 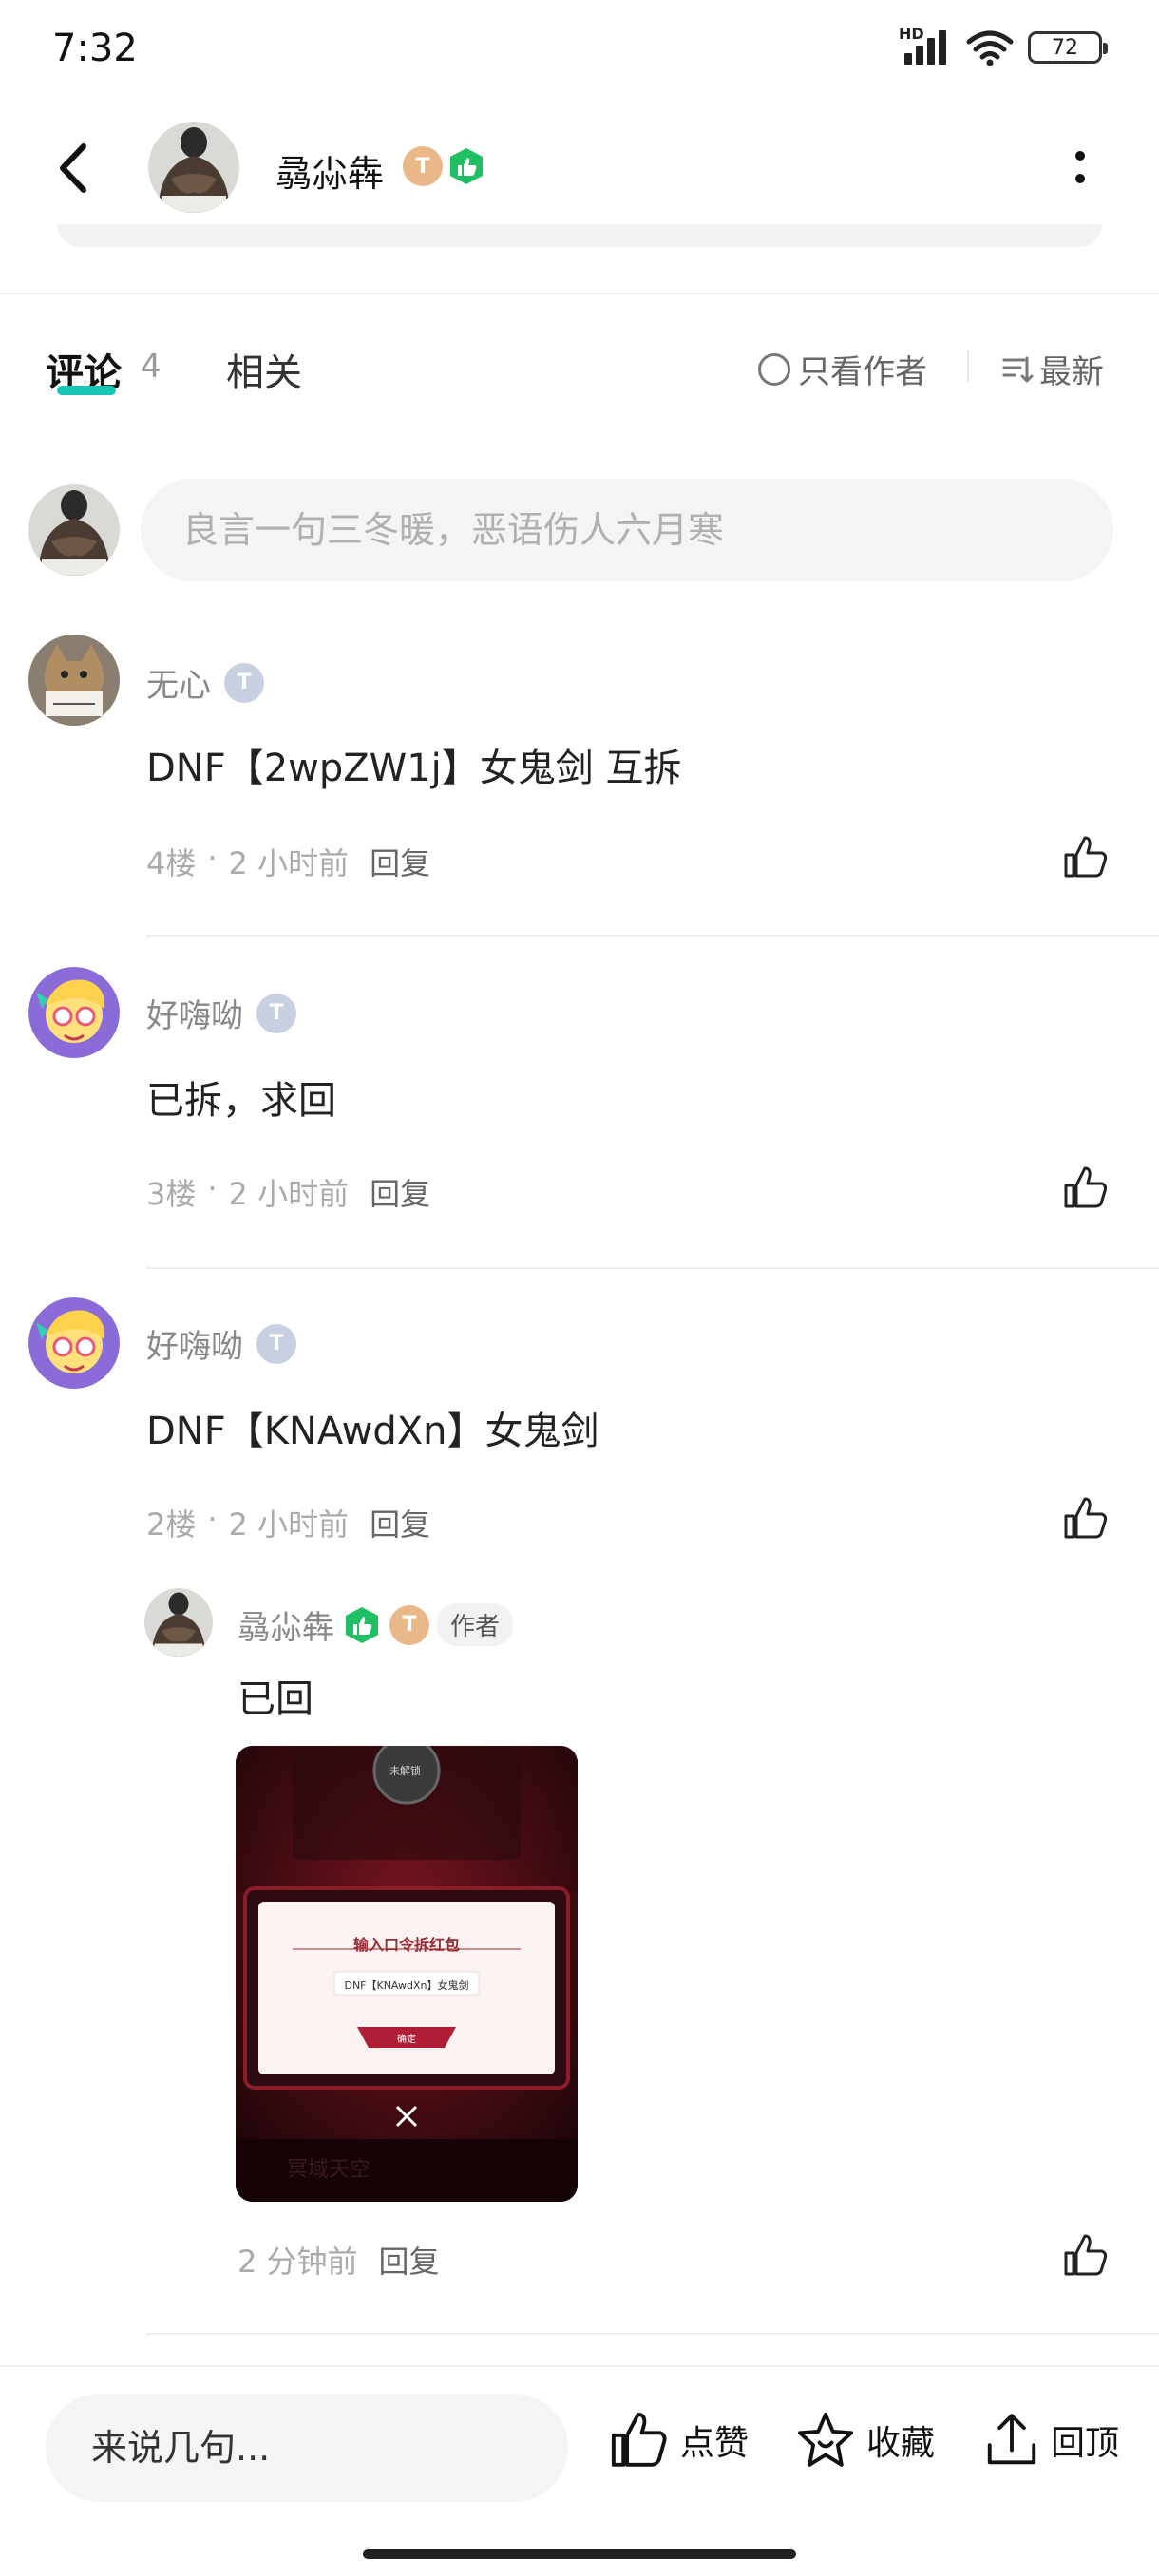 I want to click on reply-author-row: 骉尛犇 T 作者, so click(x=376, y=1624).